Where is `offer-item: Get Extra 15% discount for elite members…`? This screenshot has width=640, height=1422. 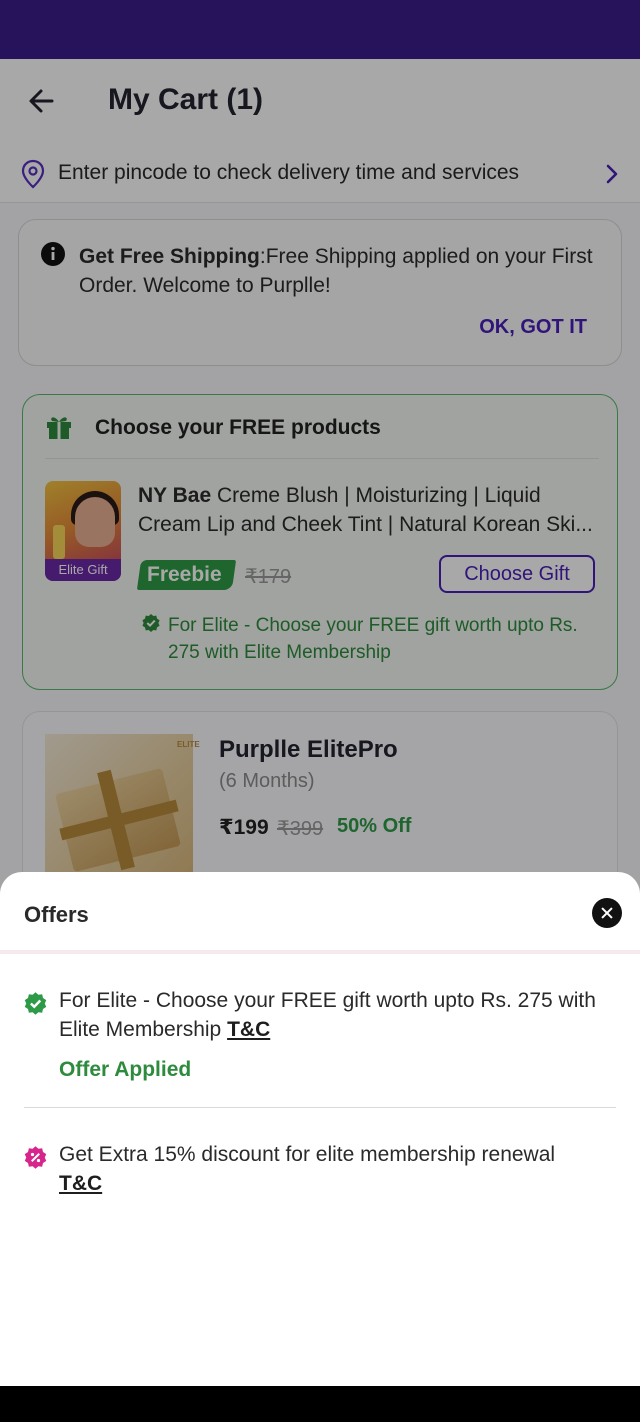 offer-item: Get Extra 15% discount for elite members… is located at coordinates (339, 1169).